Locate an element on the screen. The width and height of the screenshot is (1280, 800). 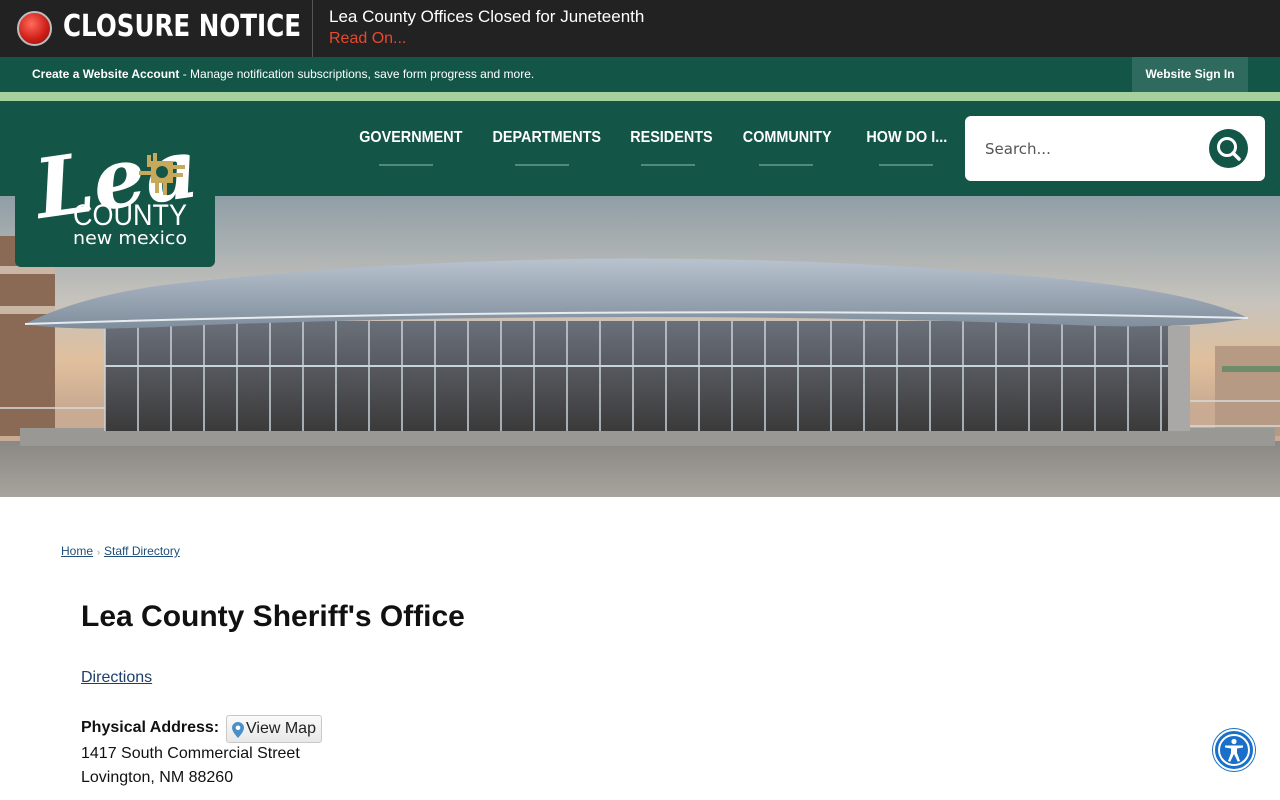
logo-state: new mexico is located at coordinates (130, 238).